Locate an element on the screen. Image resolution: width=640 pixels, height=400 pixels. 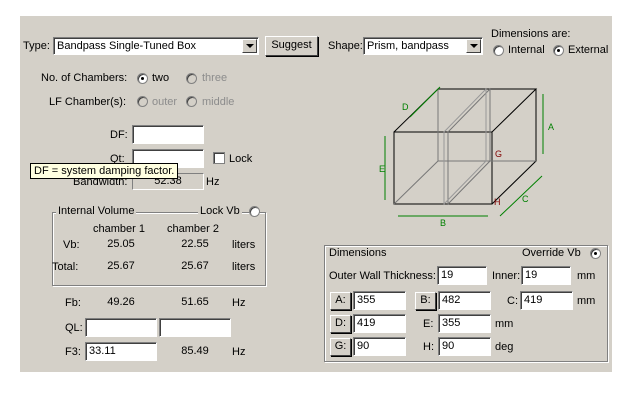
dims-external-radio is located at coordinates (558, 50).